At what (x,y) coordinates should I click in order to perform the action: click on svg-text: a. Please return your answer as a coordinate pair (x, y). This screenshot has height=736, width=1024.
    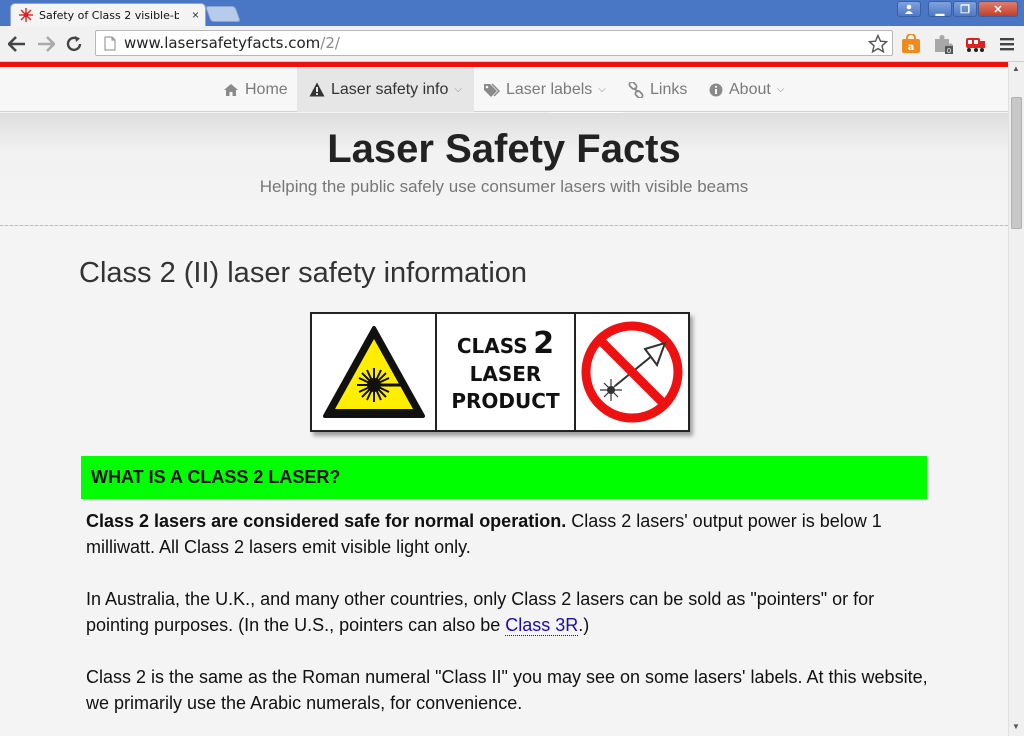
    Looking at the image, I should click on (911, 47).